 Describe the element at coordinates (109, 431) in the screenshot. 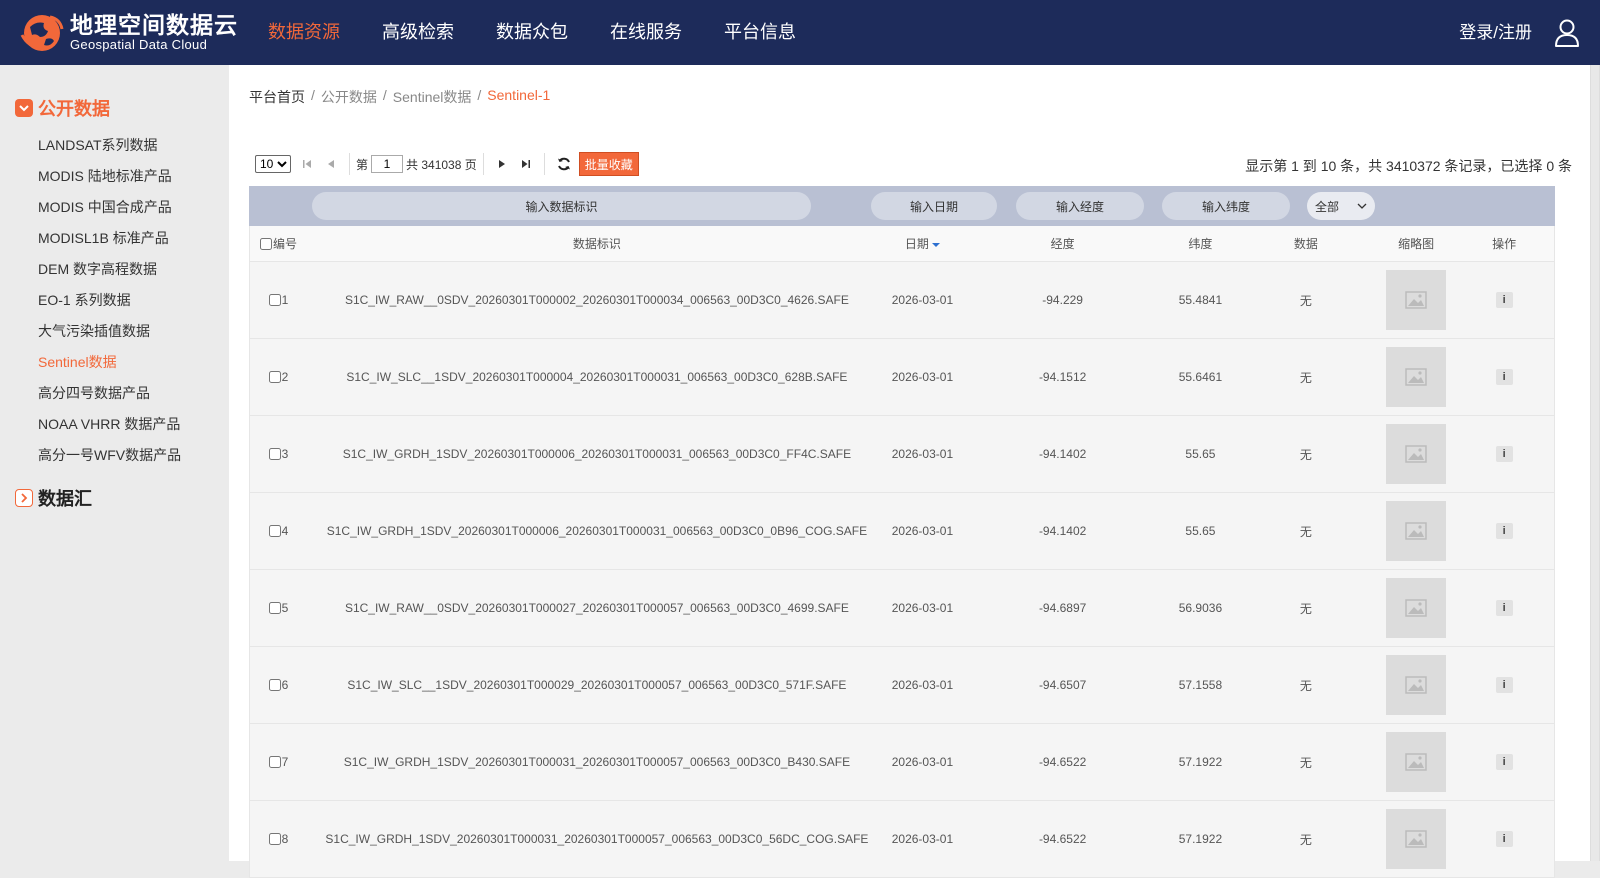

I see `sidebar-item-noaa-vhrr: NOAA VHRR 数据产品` at that location.